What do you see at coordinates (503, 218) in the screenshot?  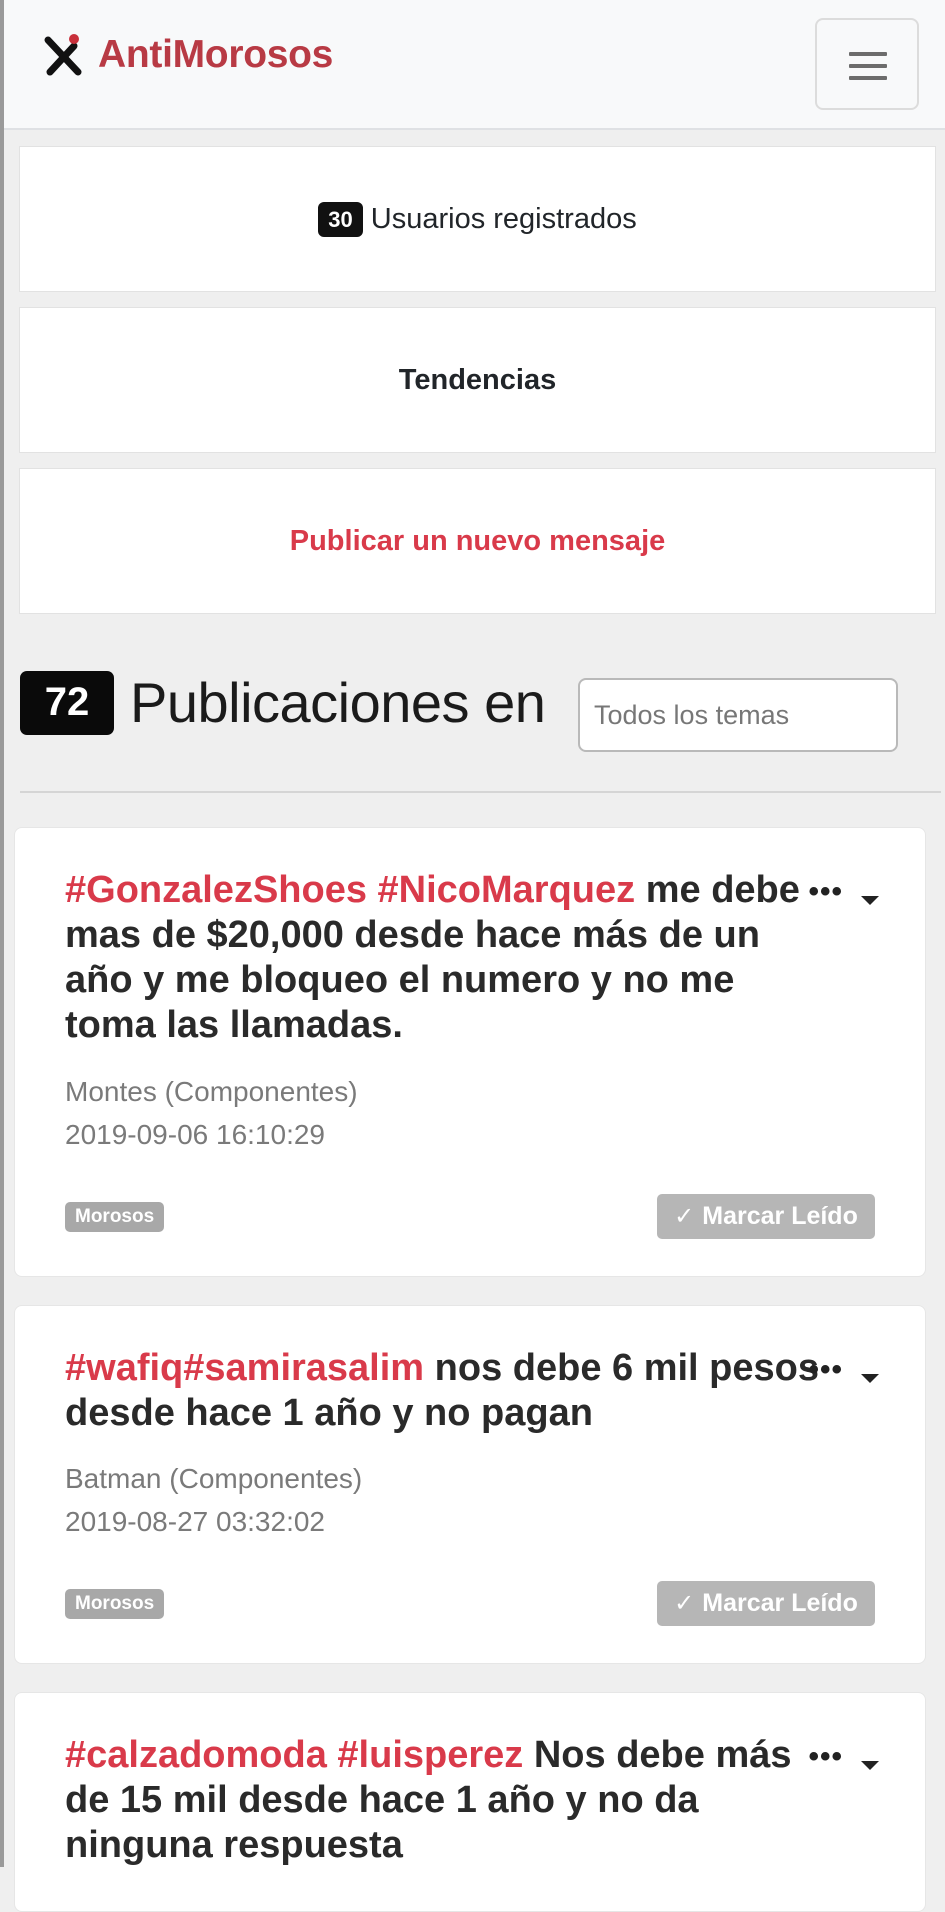 I see `users-label: Usuarios registrados` at bounding box center [503, 218].